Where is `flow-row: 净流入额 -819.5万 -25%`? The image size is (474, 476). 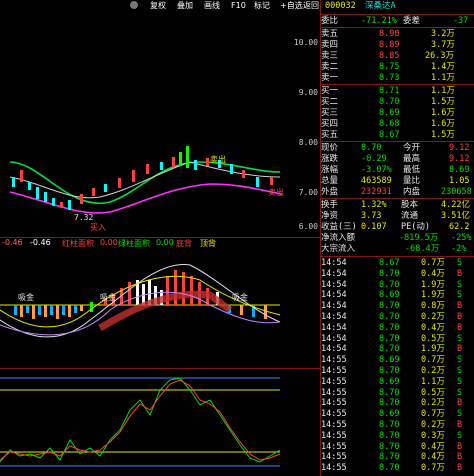
flow-row: 净流入额 -819.5万 -25% is located at coordinates (396, 238).